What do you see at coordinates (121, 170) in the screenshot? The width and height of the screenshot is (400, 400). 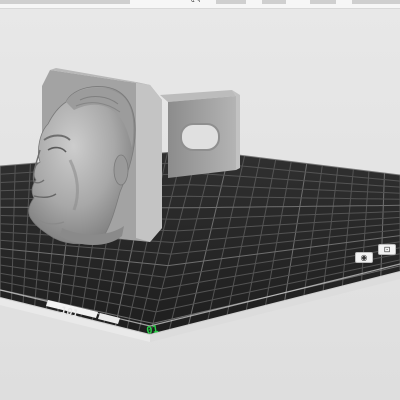 I see `head-ear` at bounding box center [121, 170].